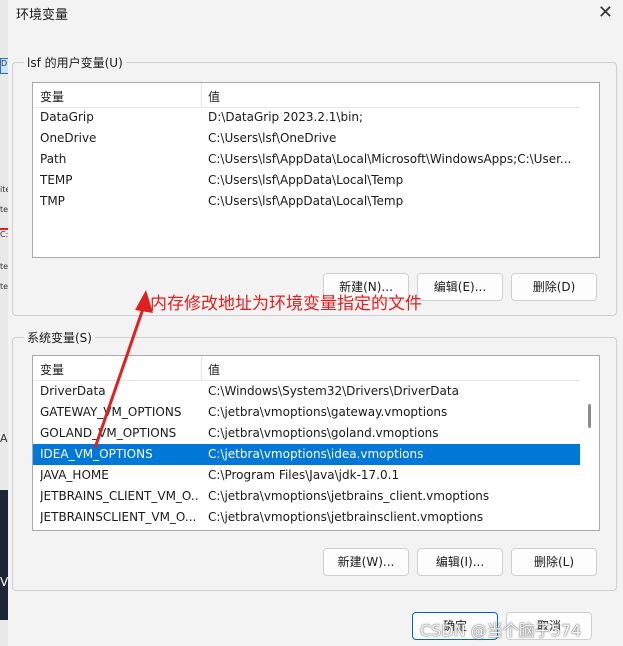 This screenshot has height=646, width=623. I want to click on csdn-watermark: CSDN @当个脑子574, so click(501, 630).